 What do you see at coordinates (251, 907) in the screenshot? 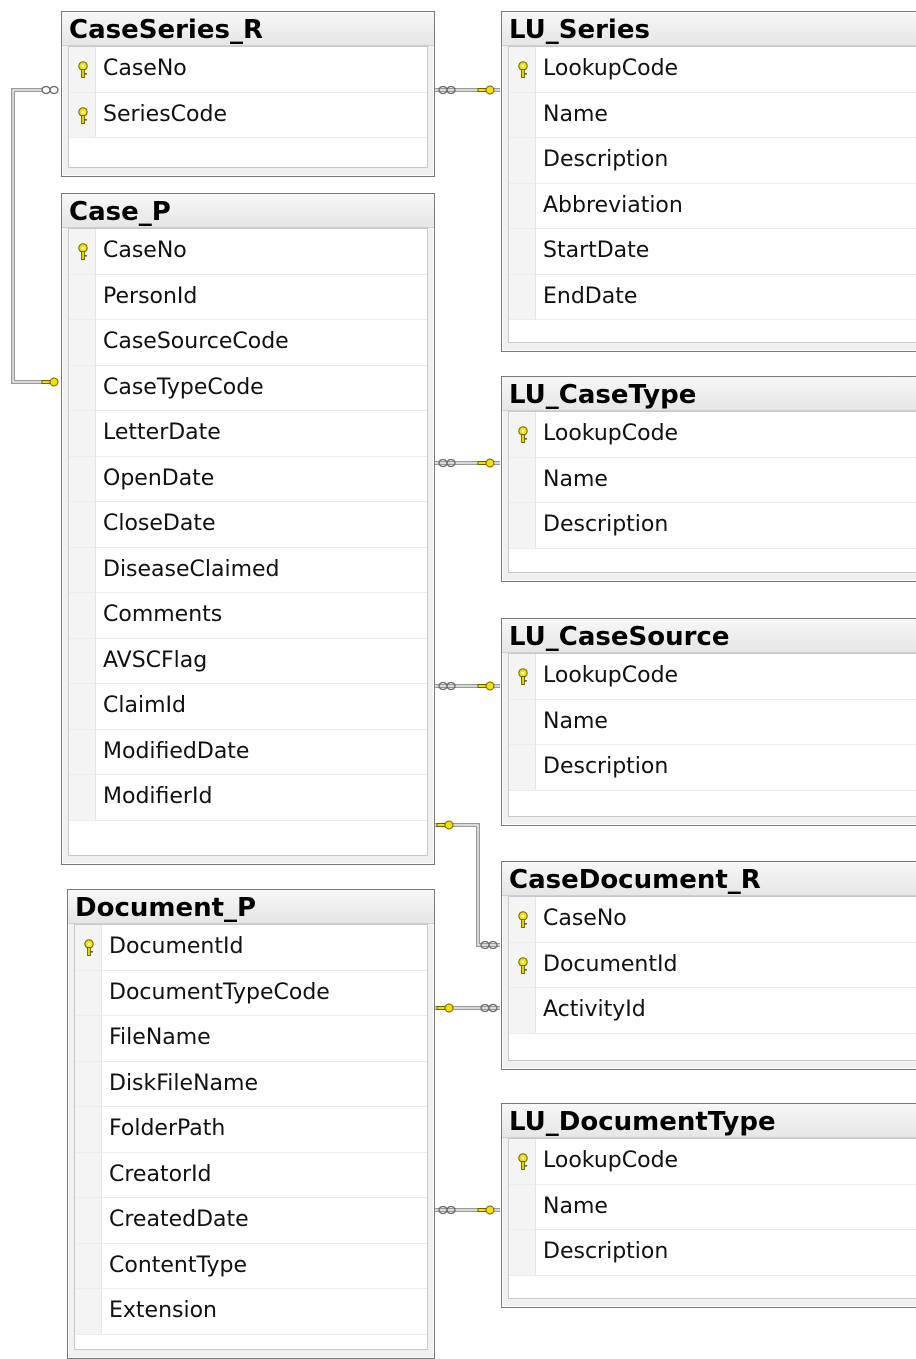
I see `table-title: Document_P` at bounding box center [251, 907].